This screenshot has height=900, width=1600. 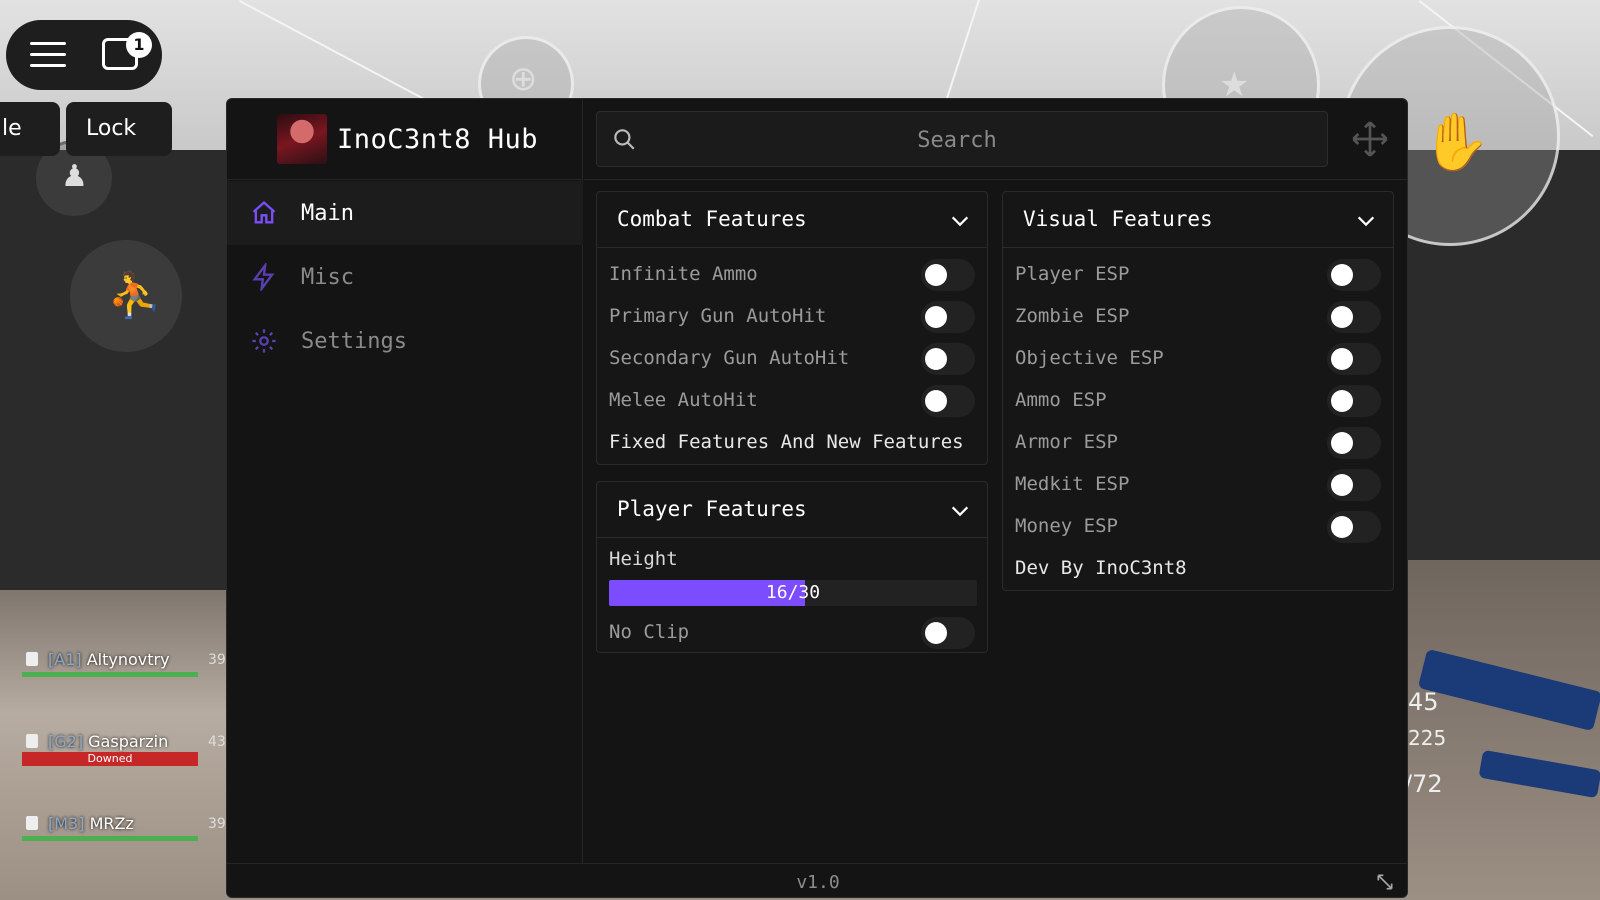 What do you see at coordinates (119, 129) in the screenshot?
I see `lock-button: Lock` at bounding box center [119, 129].